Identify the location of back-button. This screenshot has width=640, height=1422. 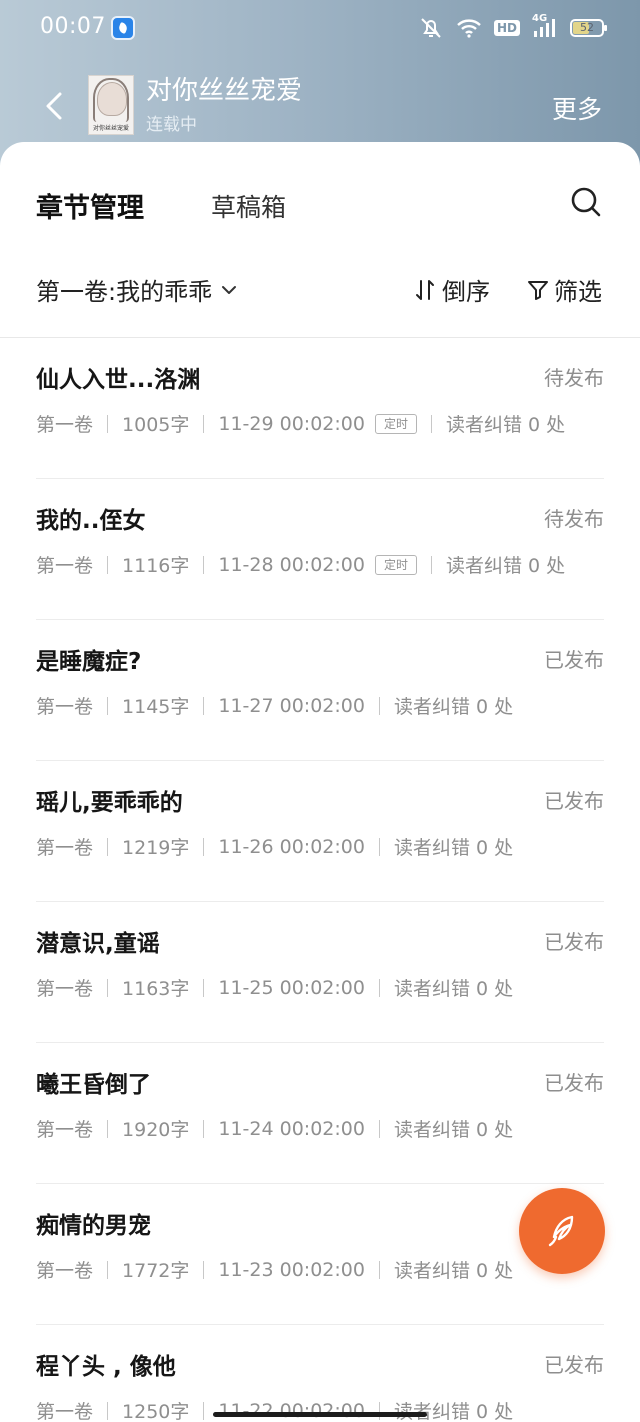
(56, 106).